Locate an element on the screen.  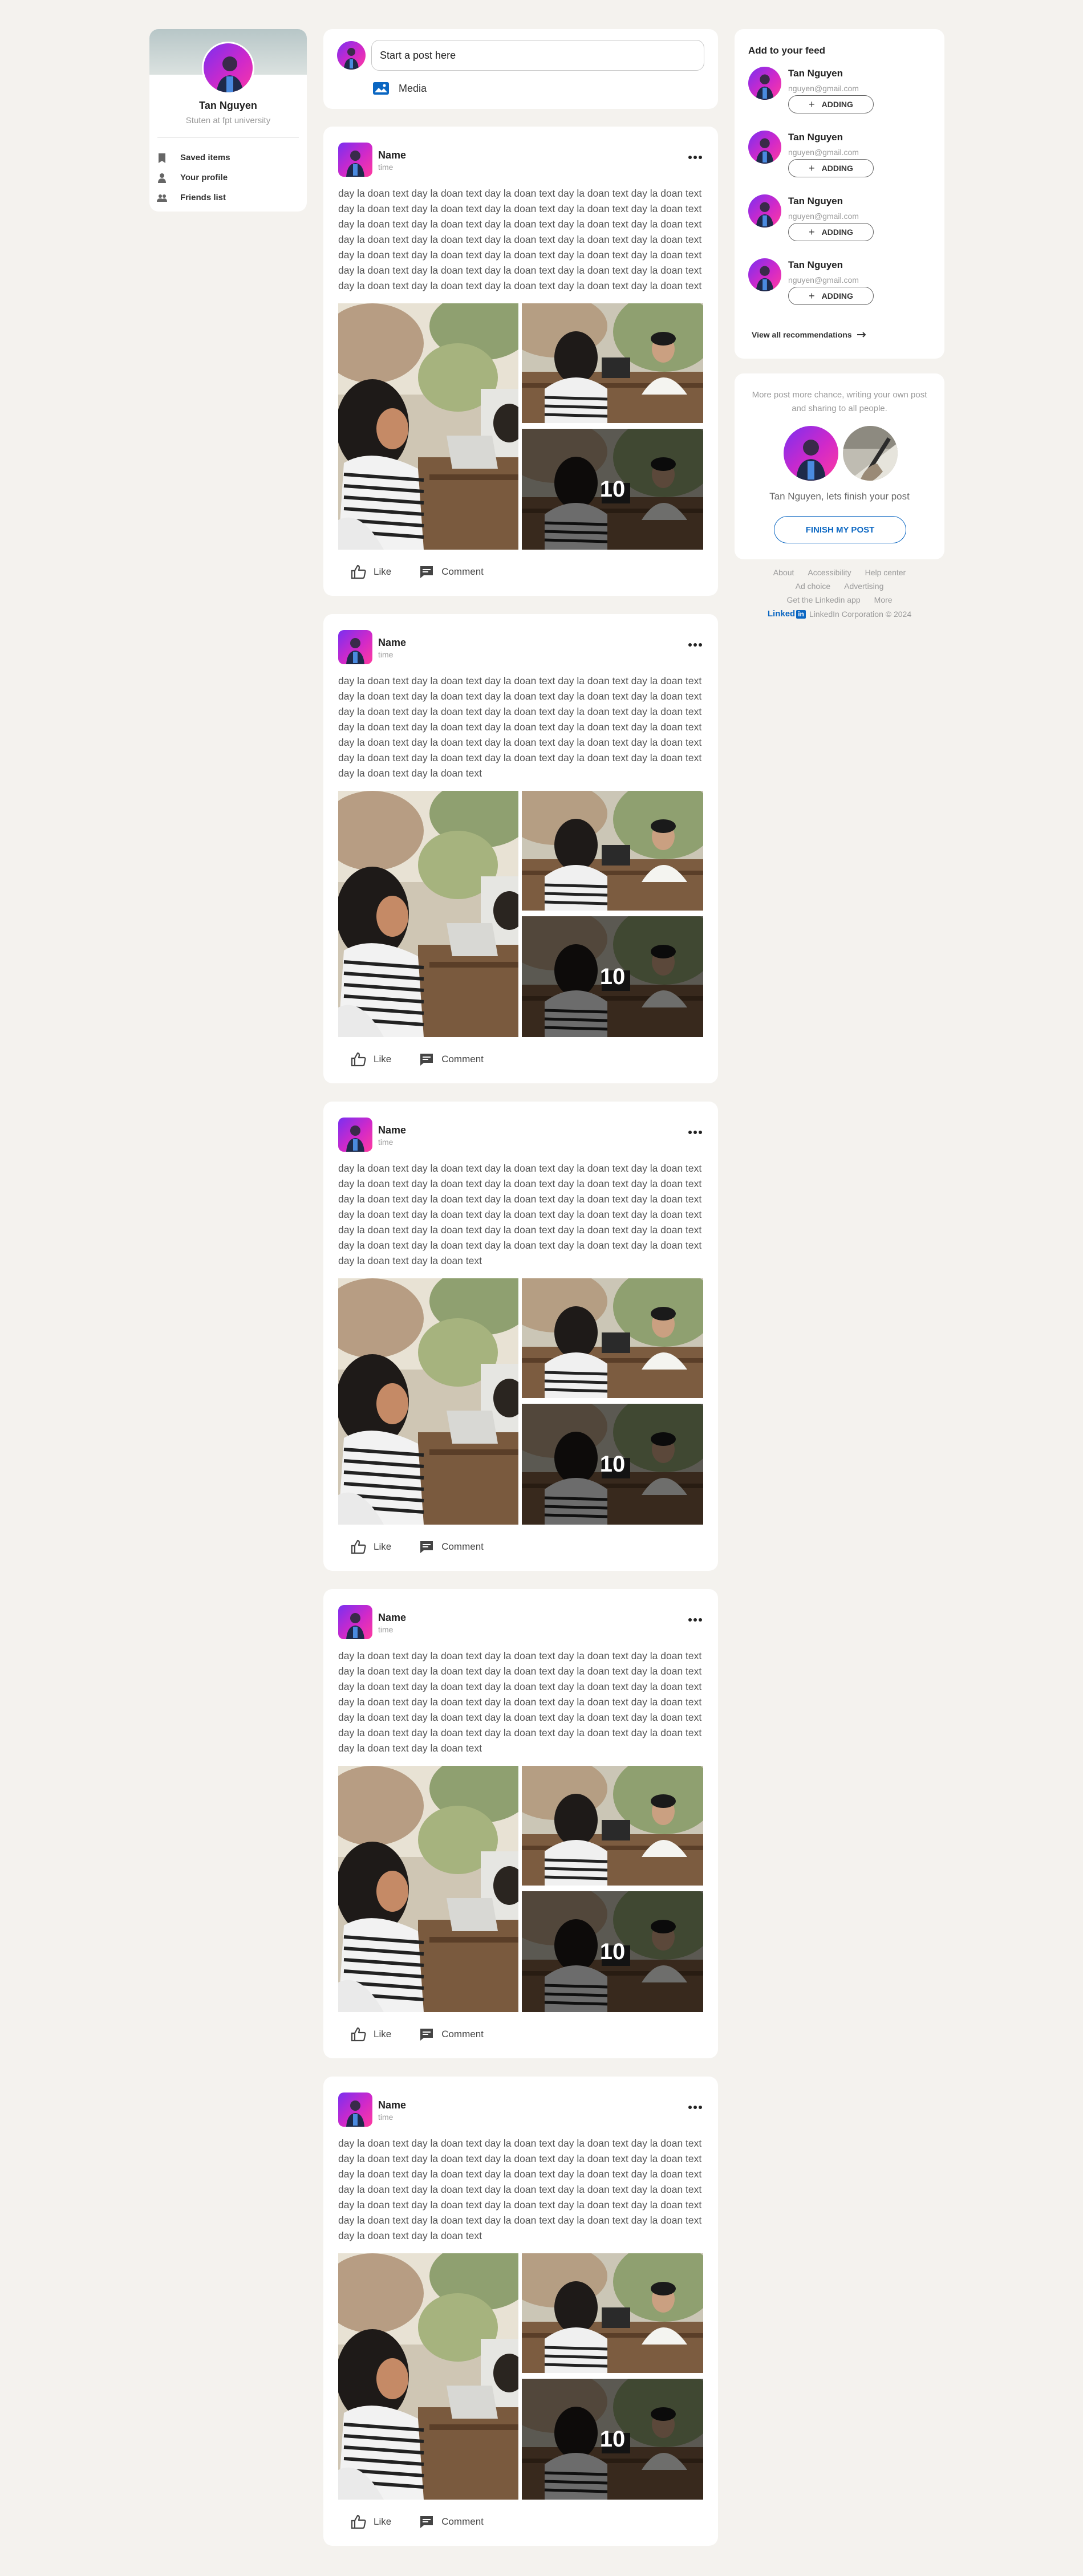
footer-link: About is located at coordinates (783, 572).